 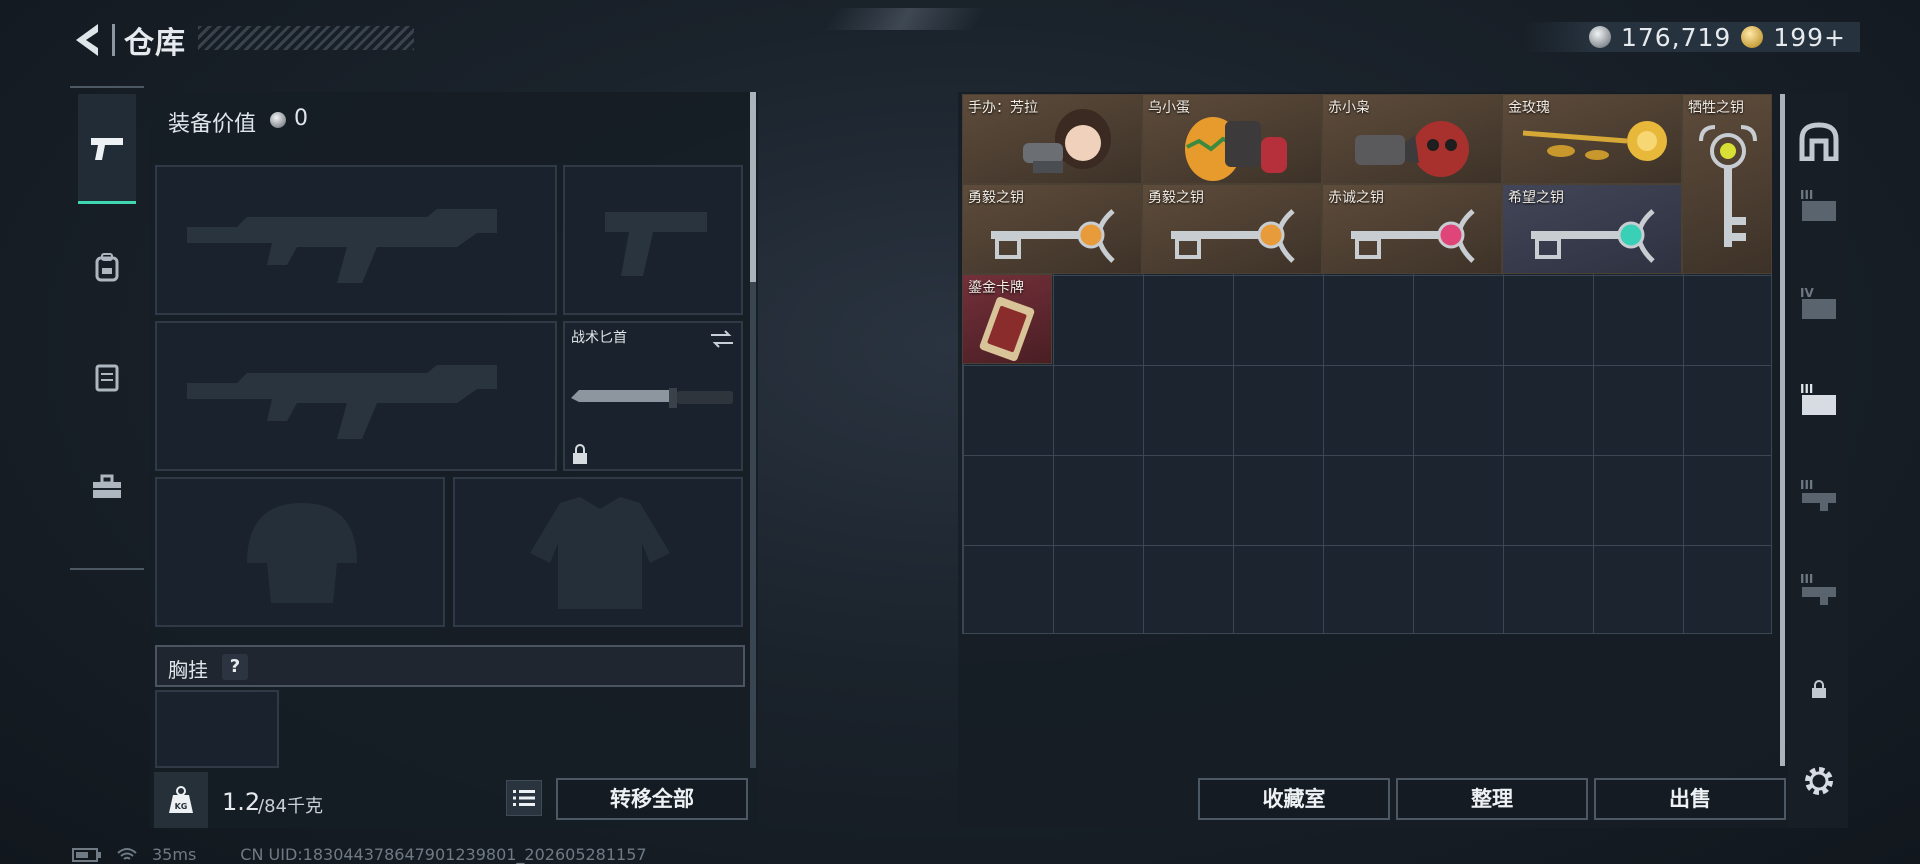 I want to click on item-name: 牺牲之钥, so click(x=1716, y=108).